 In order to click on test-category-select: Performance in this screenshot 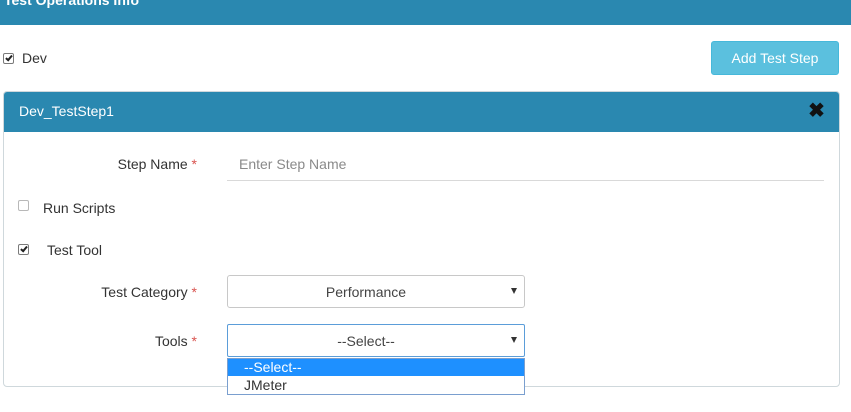, I will do `click(376, 291)`.